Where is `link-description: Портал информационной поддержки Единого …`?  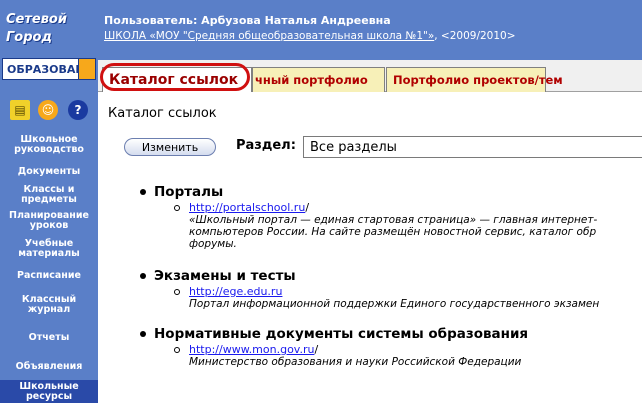
link-description: Портал информационной поддержки Единого … is located at coordinates (394, 304).